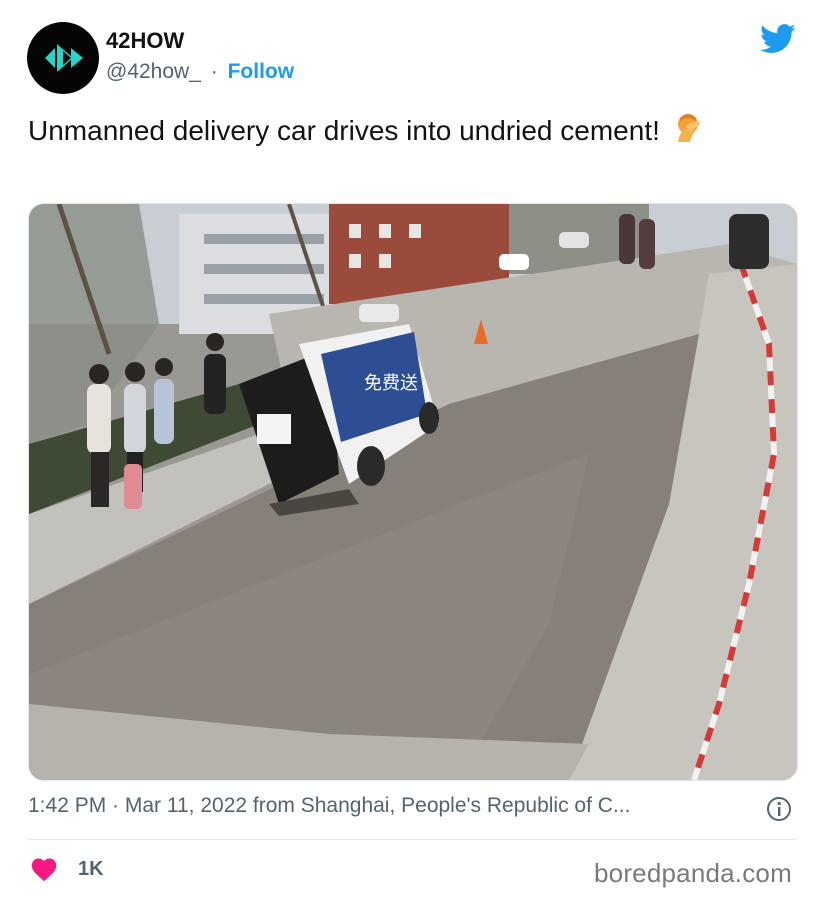 Image resolution: width=825 pixels, height=901 pixels. Describe the element at coordinates (91, 868) in the screenshot. I see `like-count: 1K` at that location.